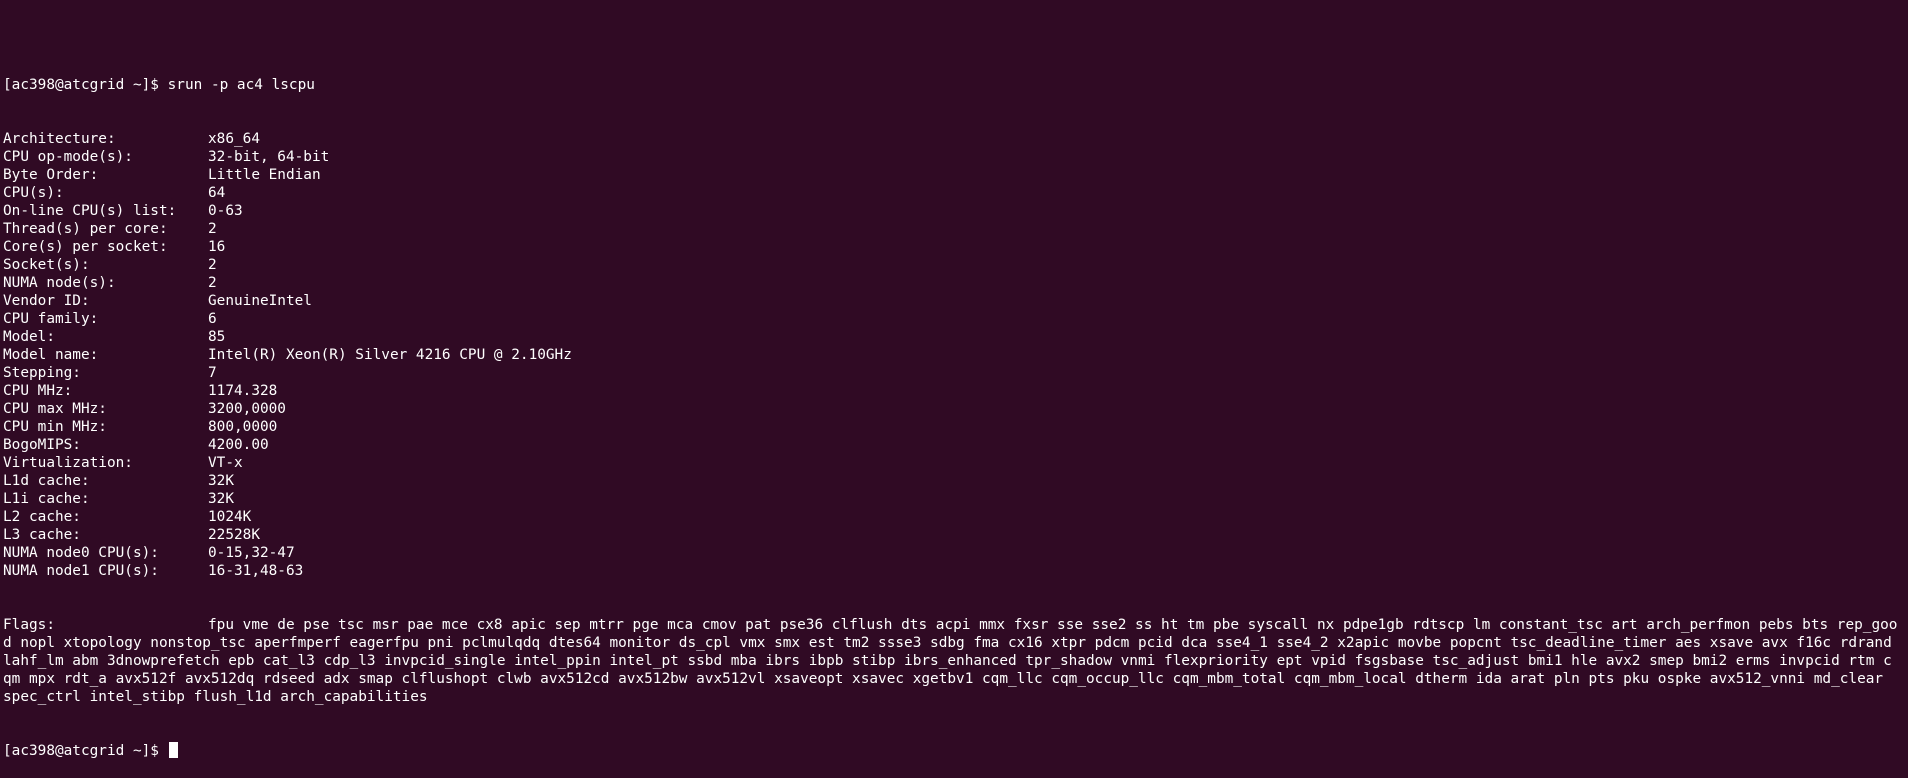  Describe the element at coordinates (953, 175) in the screenshot. I see `lscpu-row: Byte Order: Little Endian` at that location.